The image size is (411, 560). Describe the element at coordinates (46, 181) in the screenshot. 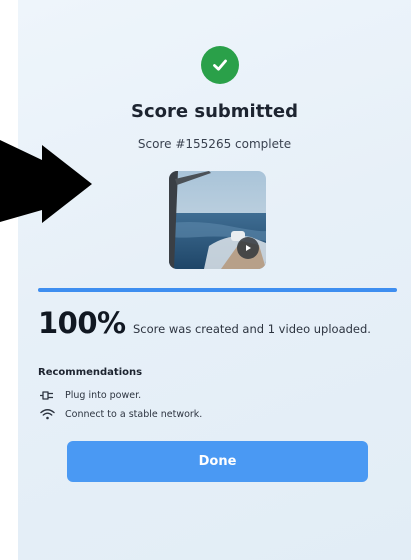

I see `pointer-arrow-overlay` at that location.